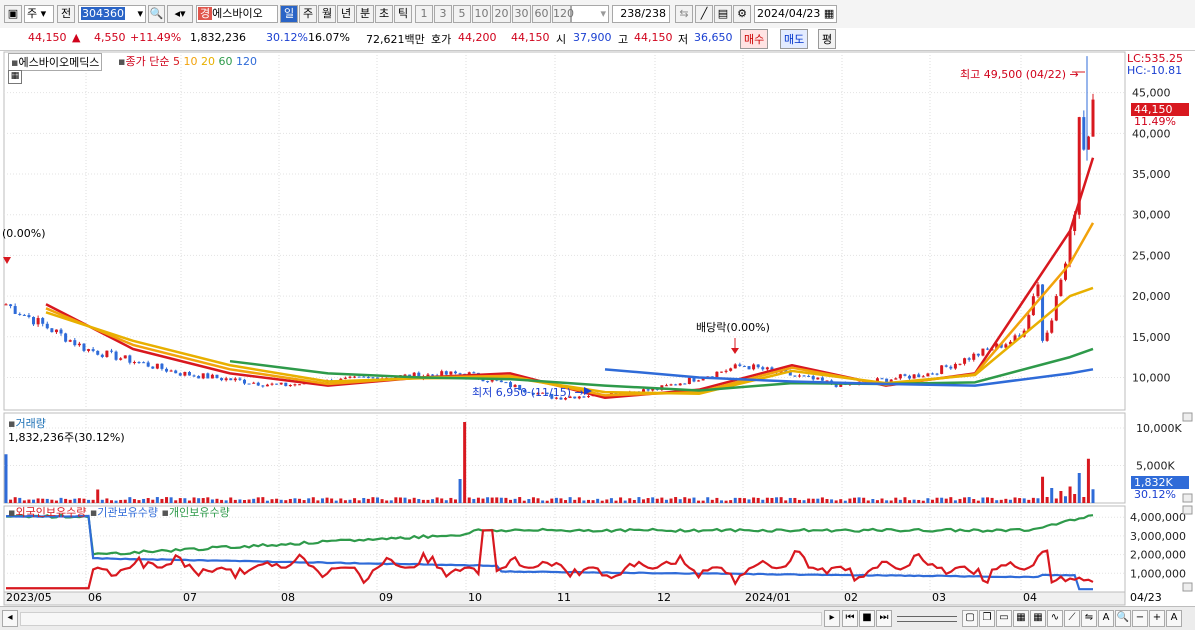 This screenshot has height=630, width=1195. Describe the element at coordinates (384, 14) in the screenshot. I see `period-5-button: 초` at that location.